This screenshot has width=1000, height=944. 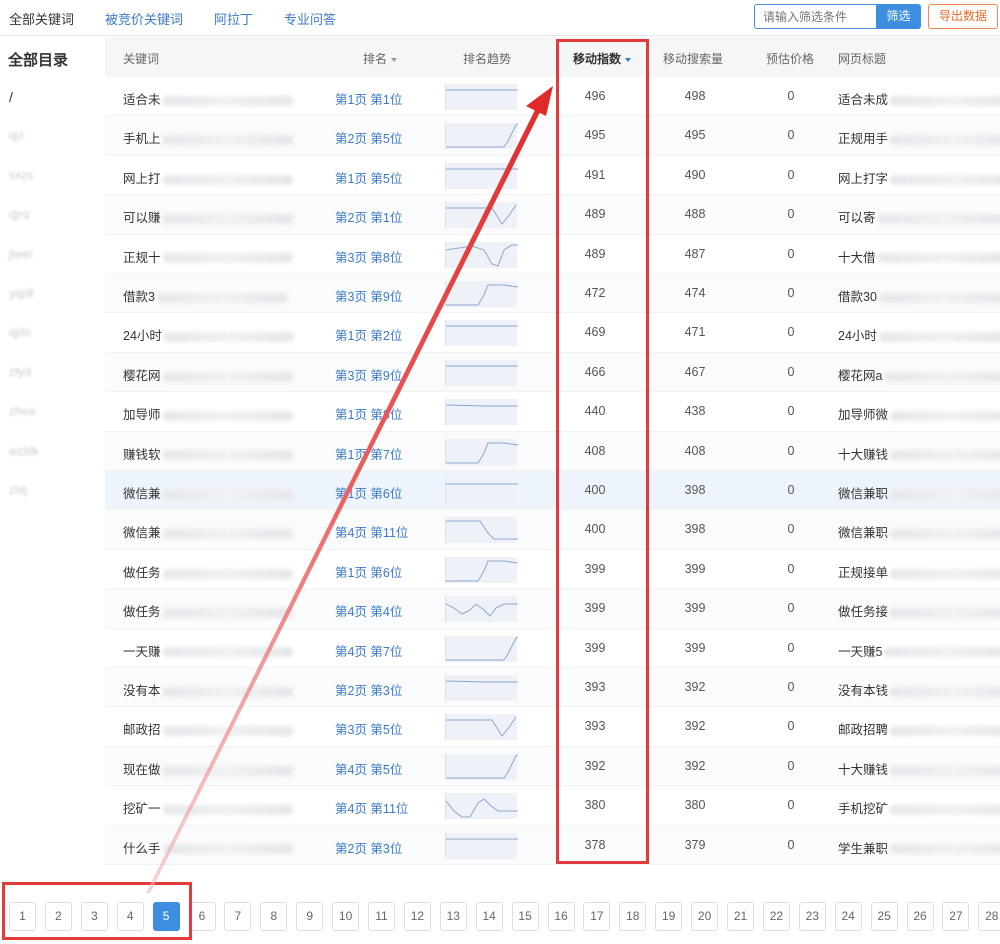 I want to click on keyword-cell: 正规十, so click(x=208, y=256).